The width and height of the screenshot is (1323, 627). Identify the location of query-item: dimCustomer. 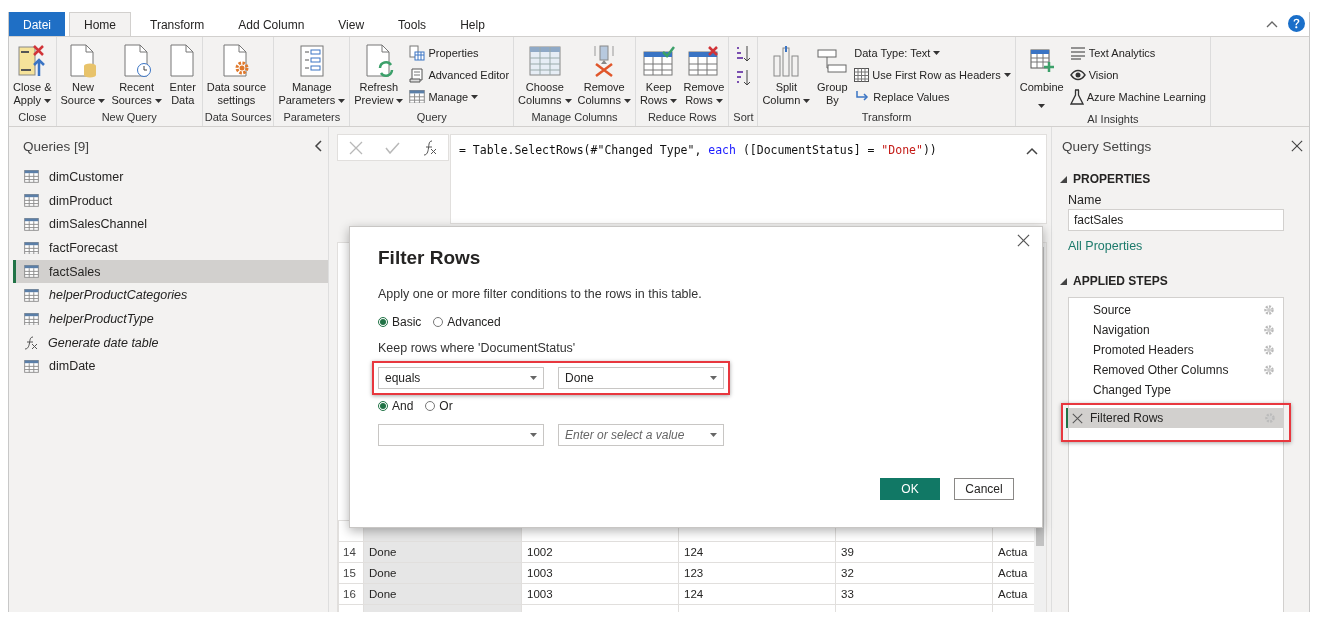
(170, 177).